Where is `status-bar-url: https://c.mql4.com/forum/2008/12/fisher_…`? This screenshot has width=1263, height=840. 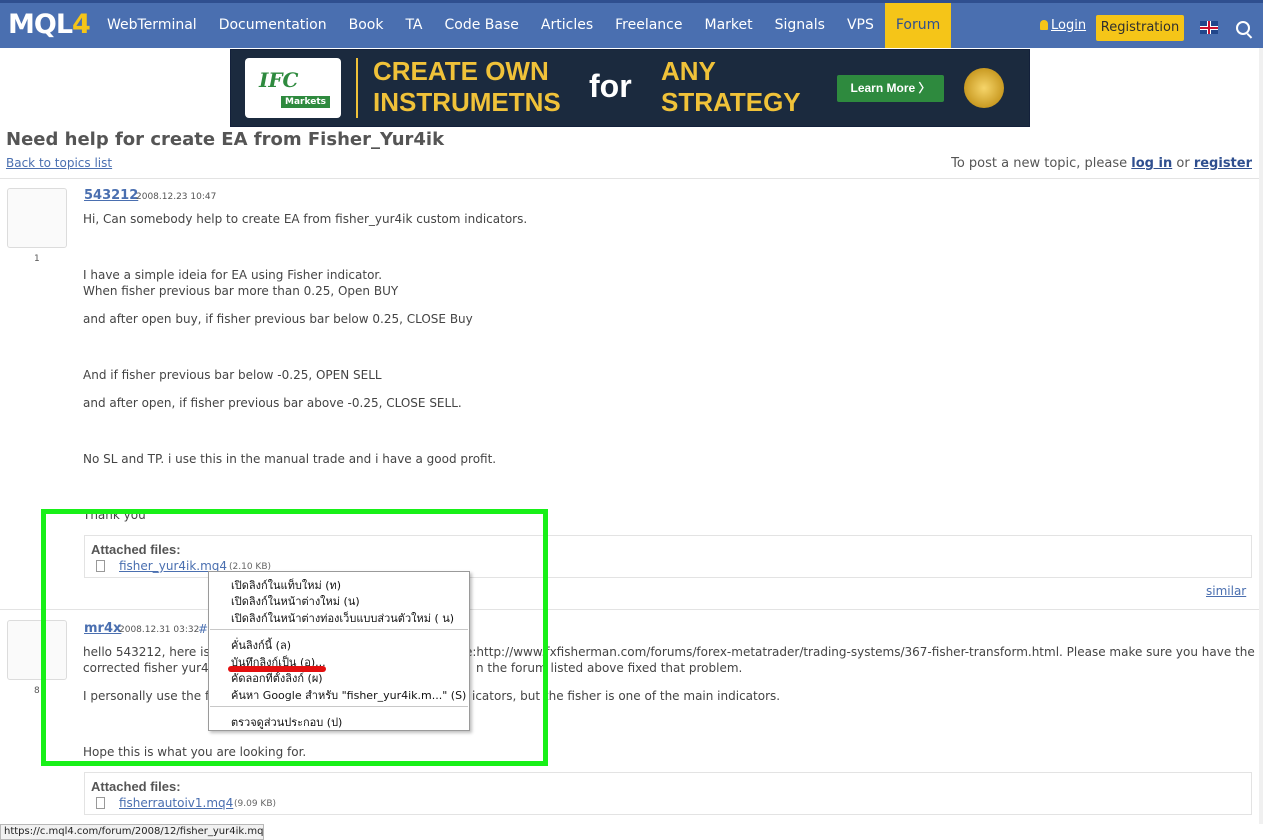 status-bar-url: https://c.mql4.com/forum/2008/12/fisher_… is located at coordinates (132, 832).